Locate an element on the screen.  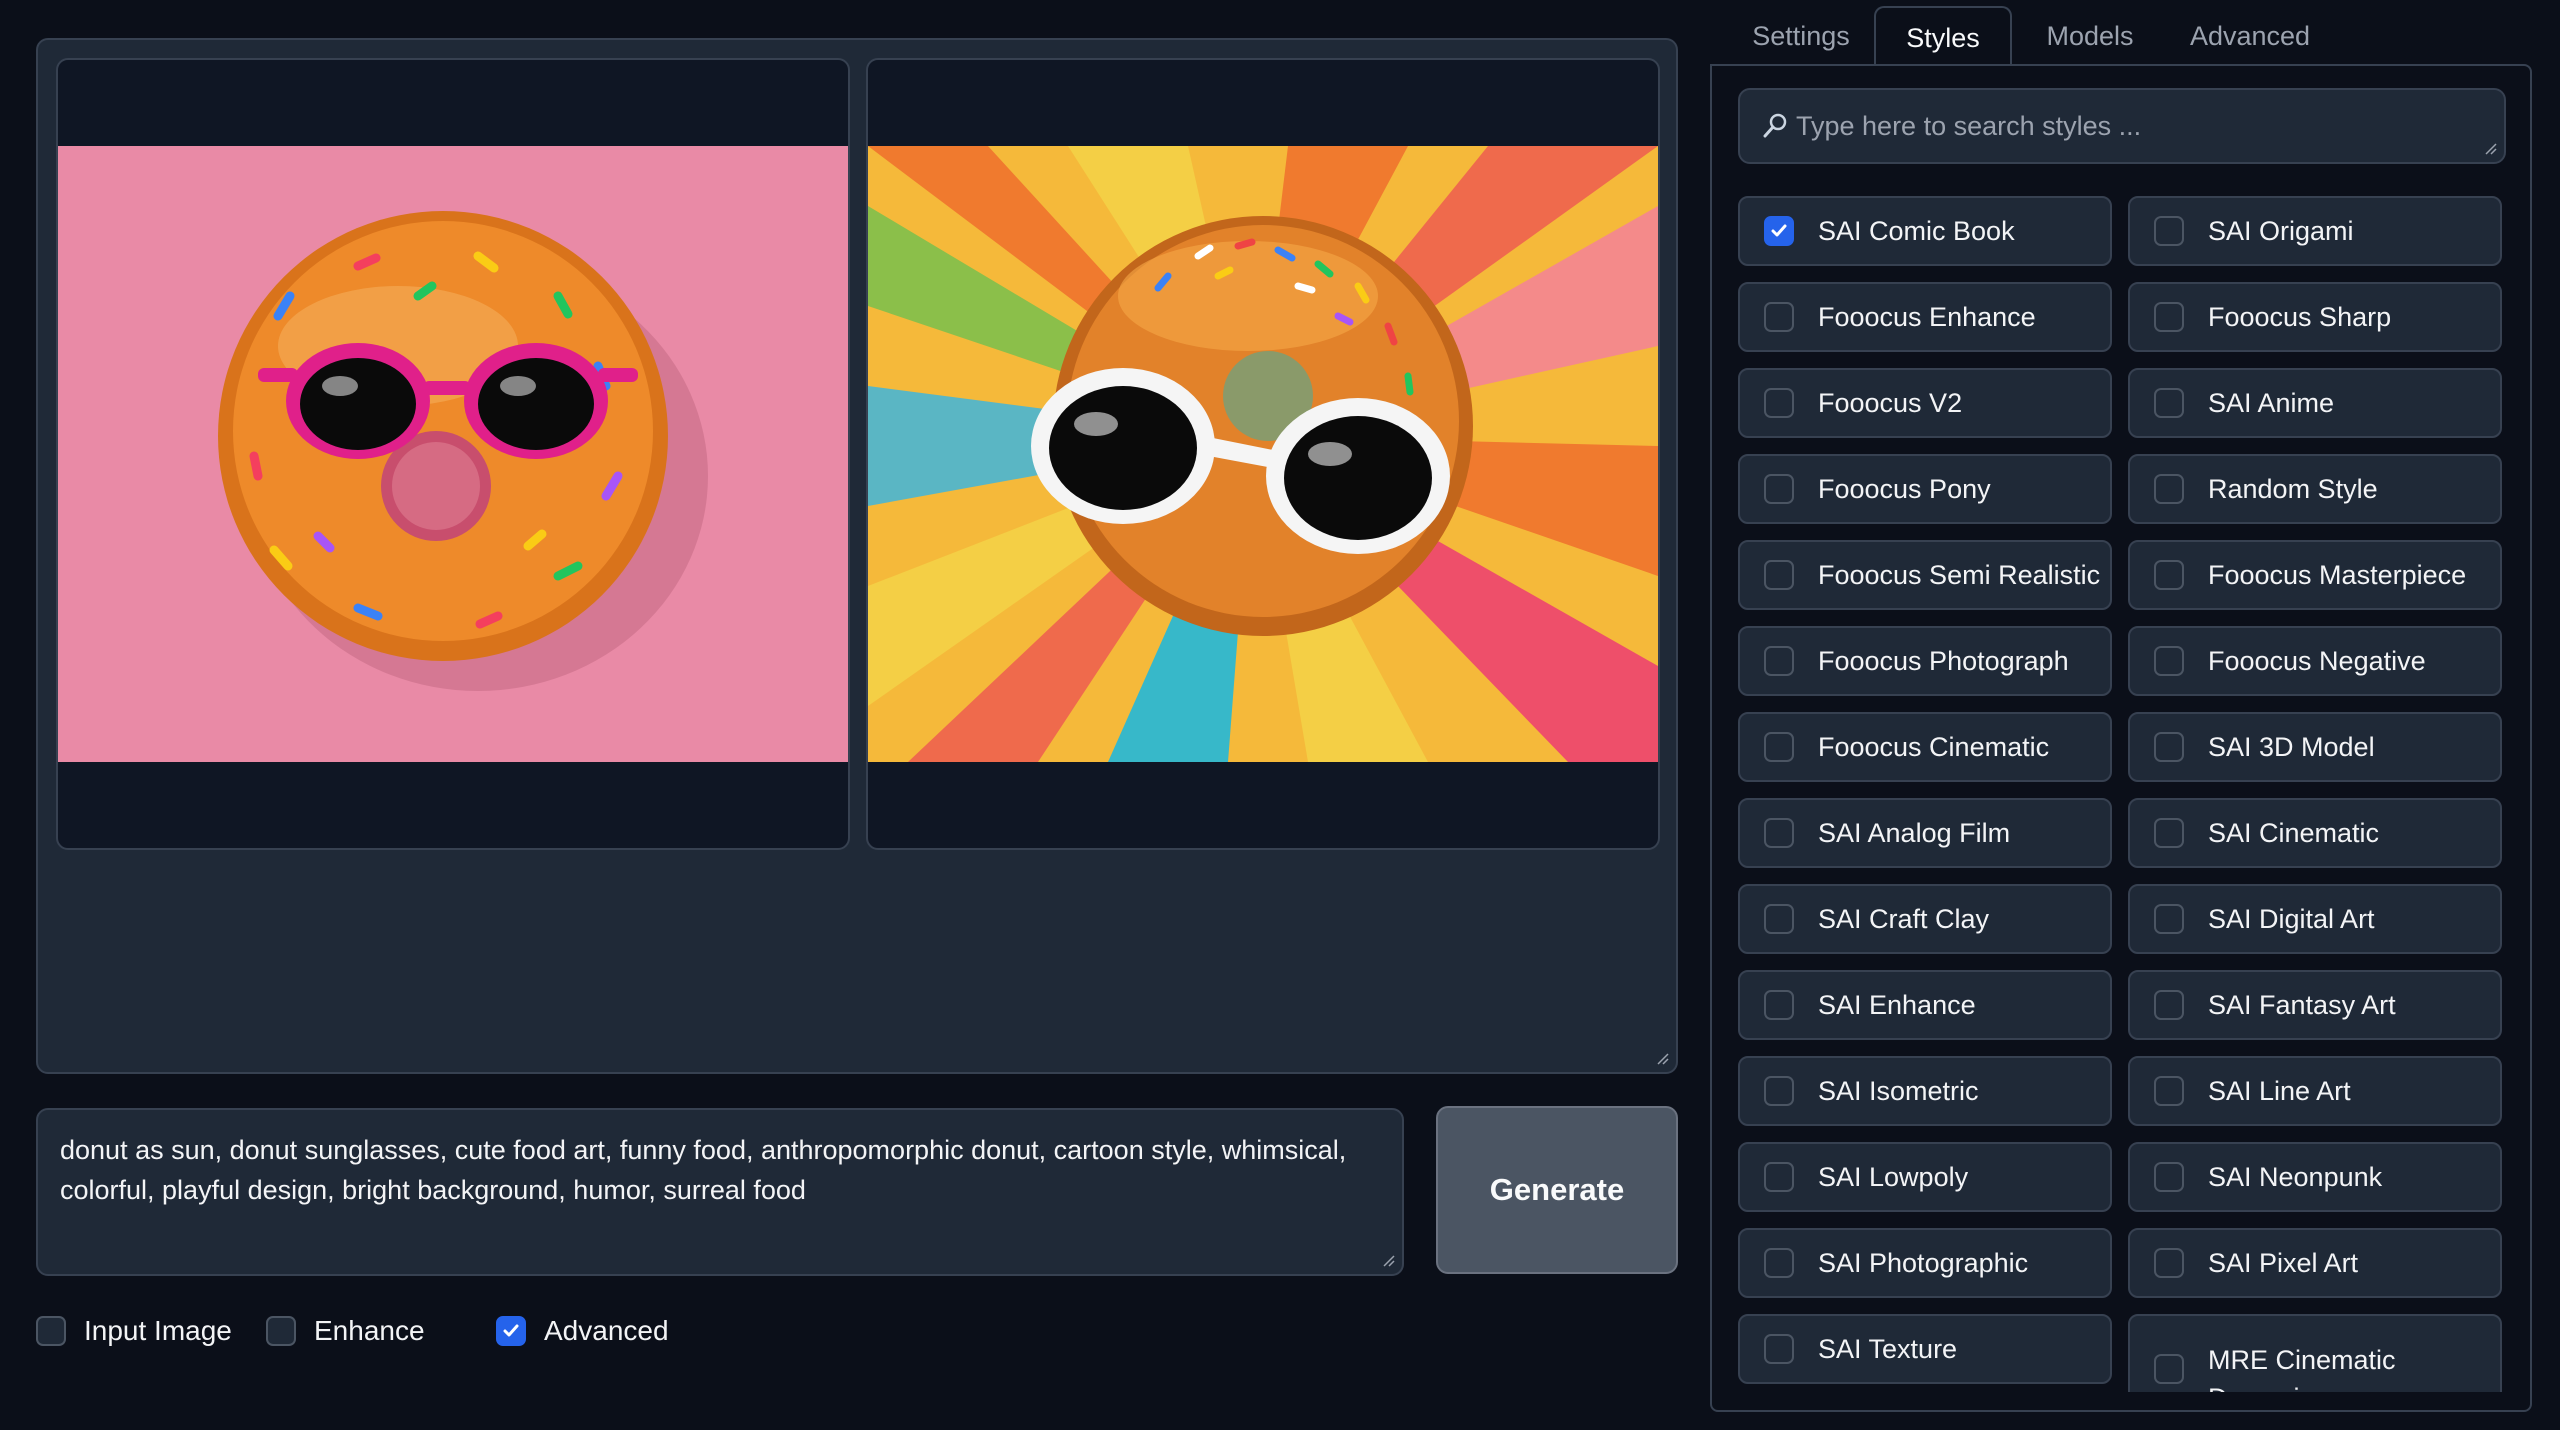
style-label: Fooocus Semi Realistic is located at coordinates (1959, 574).